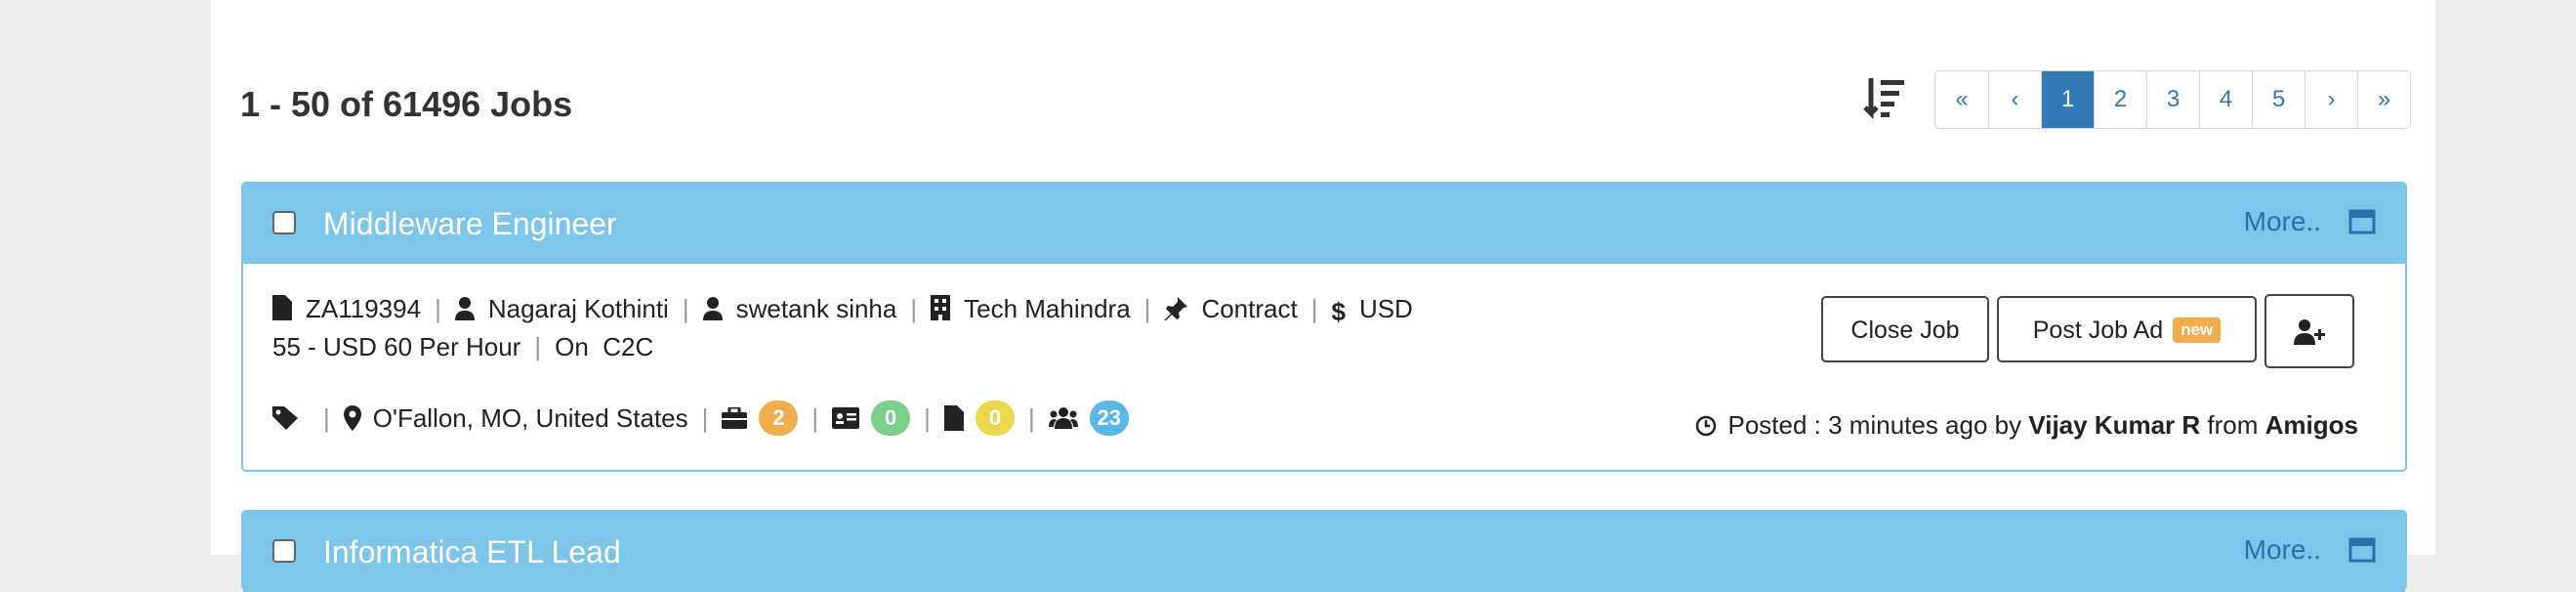 This screenshot has height=592, width=2576. I want to click on job-card: Informatica ETL Lead More.., so click(1324, 551).